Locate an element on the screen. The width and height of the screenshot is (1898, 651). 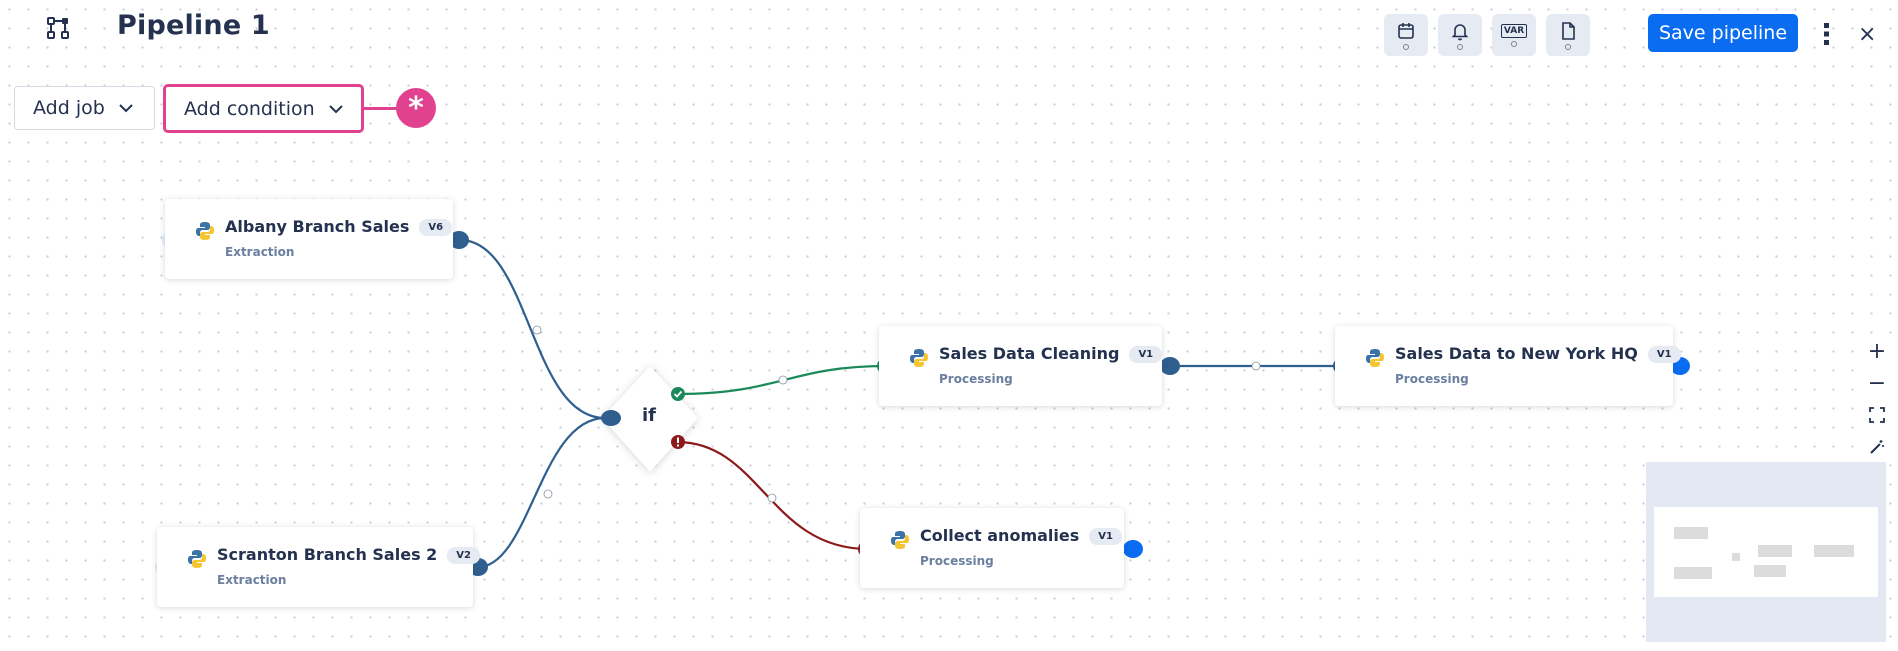
check-icon is located at coordinates (678, 394).